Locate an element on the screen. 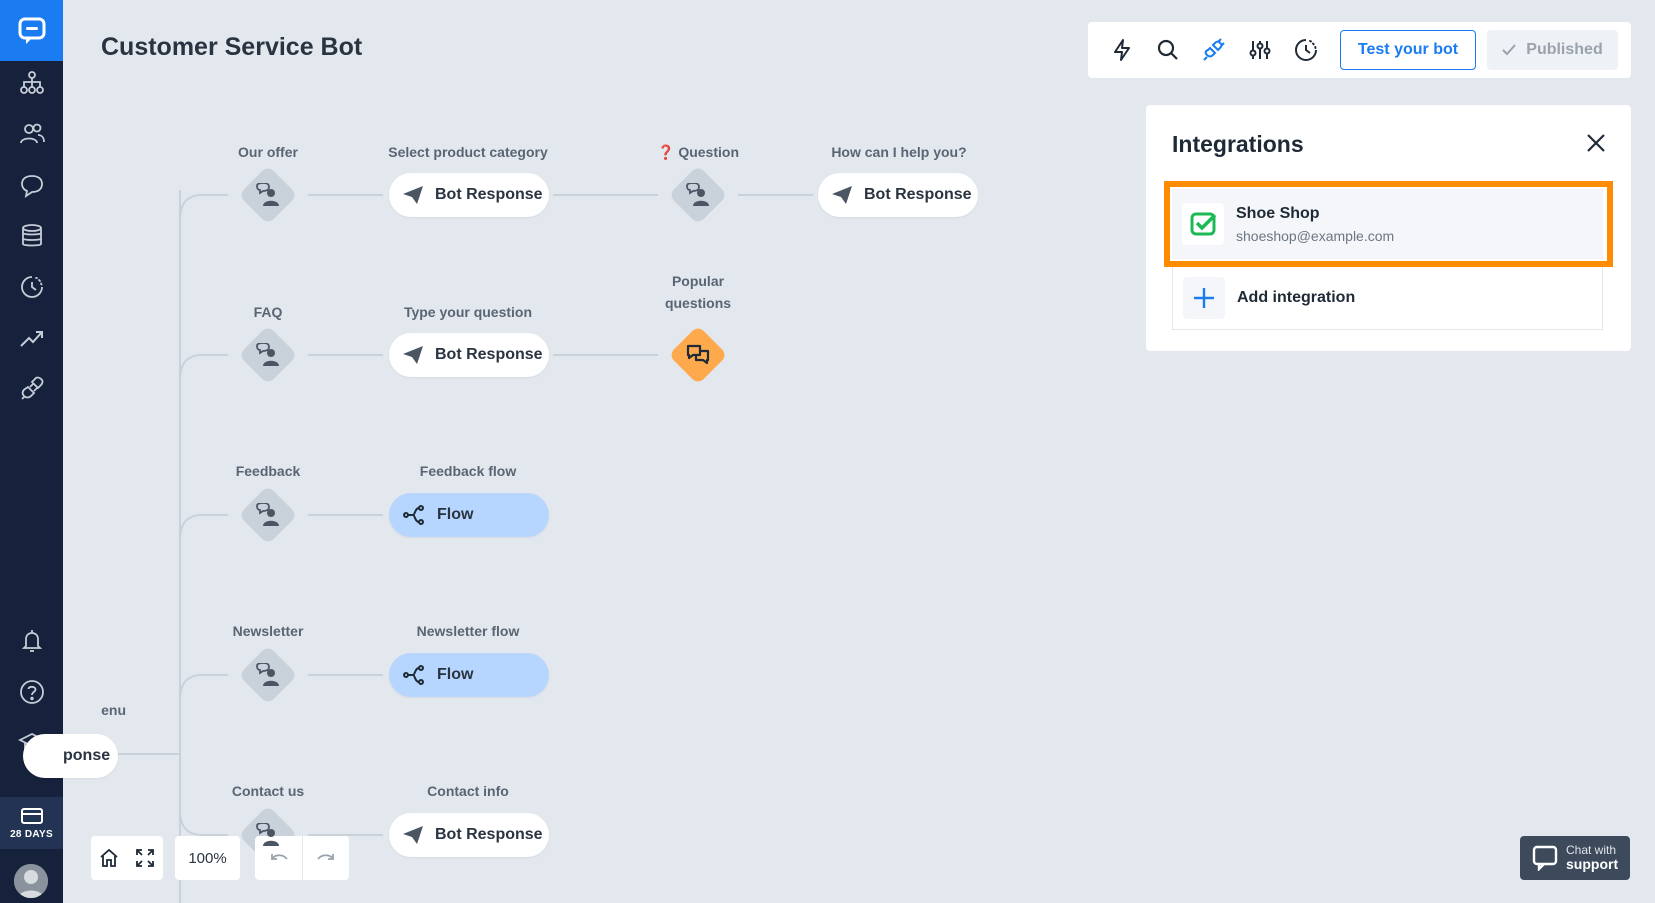 The image size is (1655, 903). chat-bubble-icon is located at coordinates (31, 186).